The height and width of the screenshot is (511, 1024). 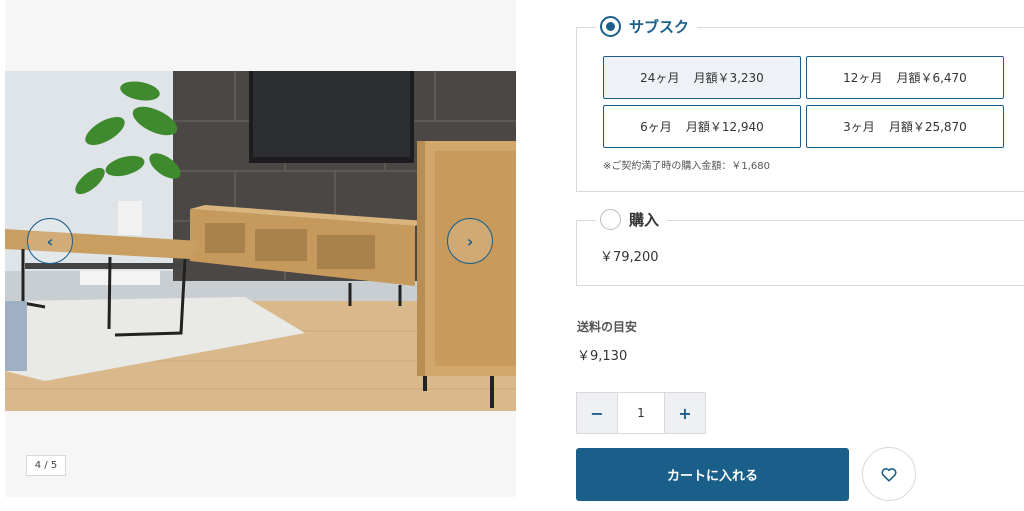 I want to click on buyout-price-note: ※ご契約満了時の購入金額：￥1,680, so click(x=687, y=166).